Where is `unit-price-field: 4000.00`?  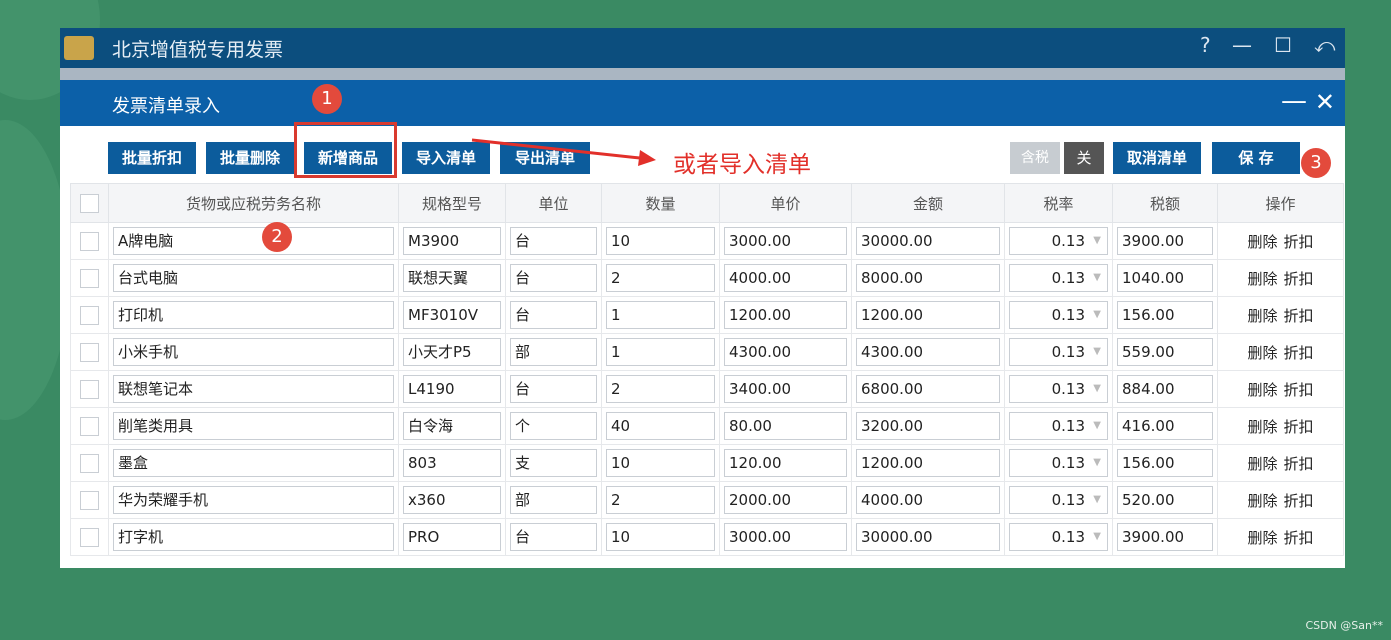 unit-price-field: 4000.00 is located at coordinates (785, 278).